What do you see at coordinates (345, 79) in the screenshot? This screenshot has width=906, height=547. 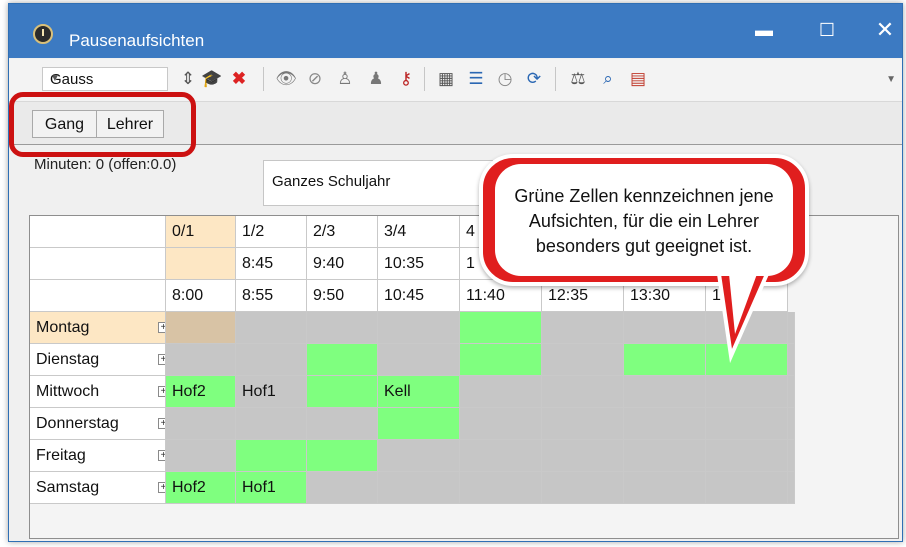 I see `people-icon: ♙` at bounding box center [345, 79].